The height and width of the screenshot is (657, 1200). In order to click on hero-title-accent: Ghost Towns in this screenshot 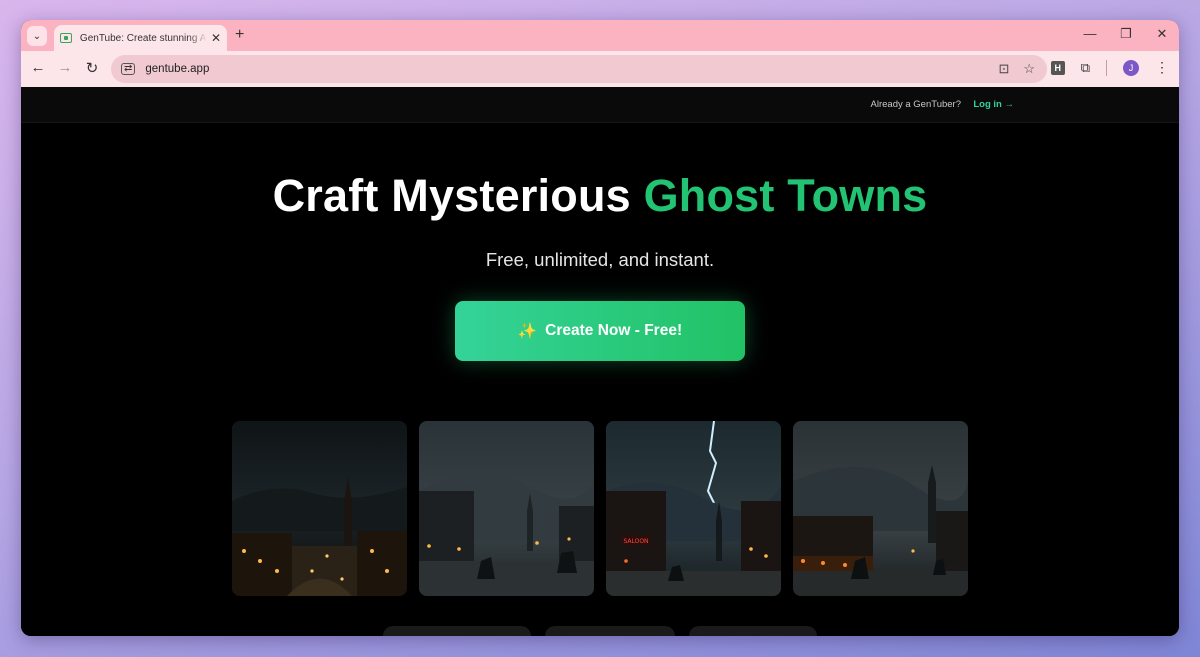, I will do `click(785, 195)`.